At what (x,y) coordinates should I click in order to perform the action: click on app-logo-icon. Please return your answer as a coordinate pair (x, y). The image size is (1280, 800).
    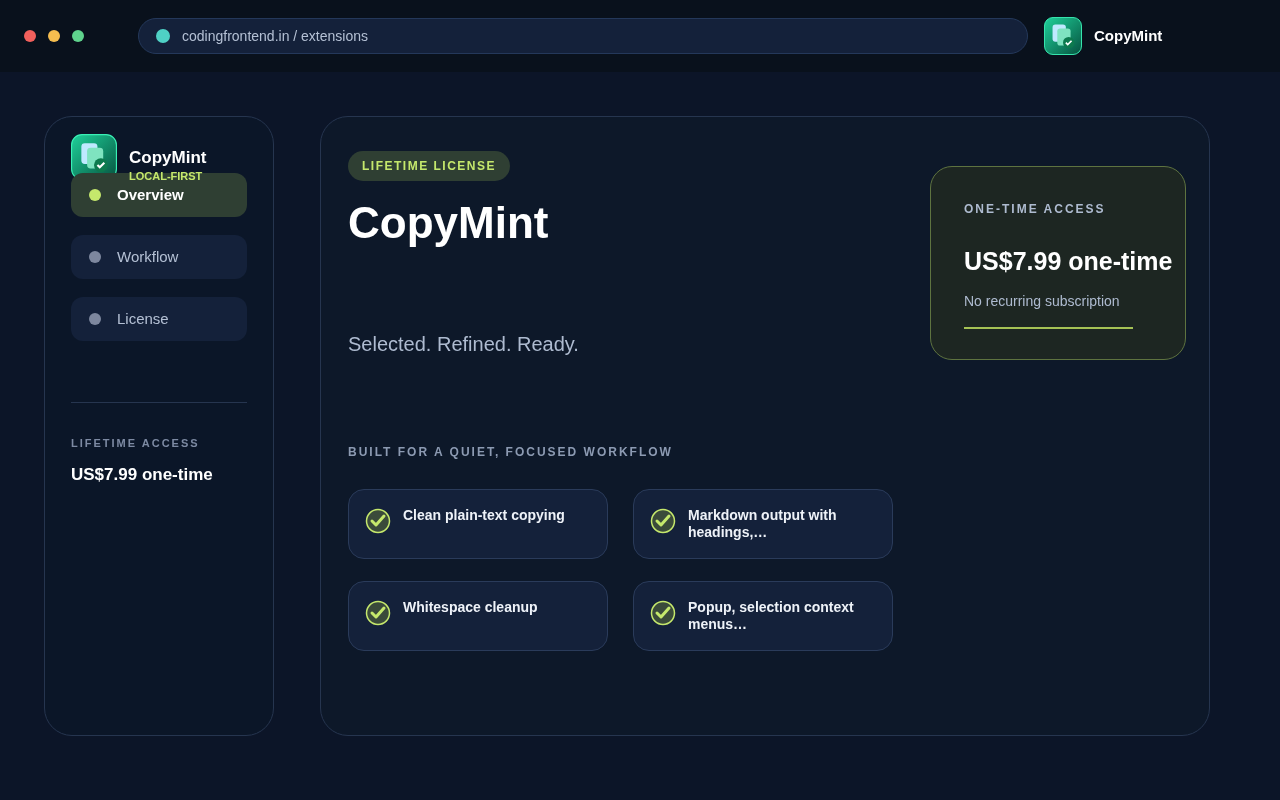
    Looking at the image, I should click on (1063, 36).